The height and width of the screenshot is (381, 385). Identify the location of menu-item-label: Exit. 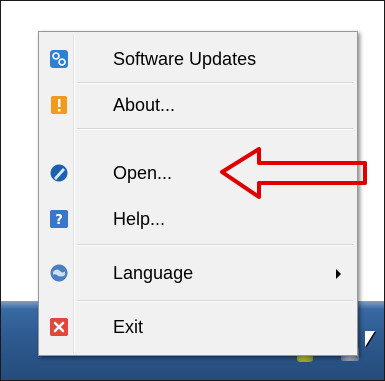
(128, 326).